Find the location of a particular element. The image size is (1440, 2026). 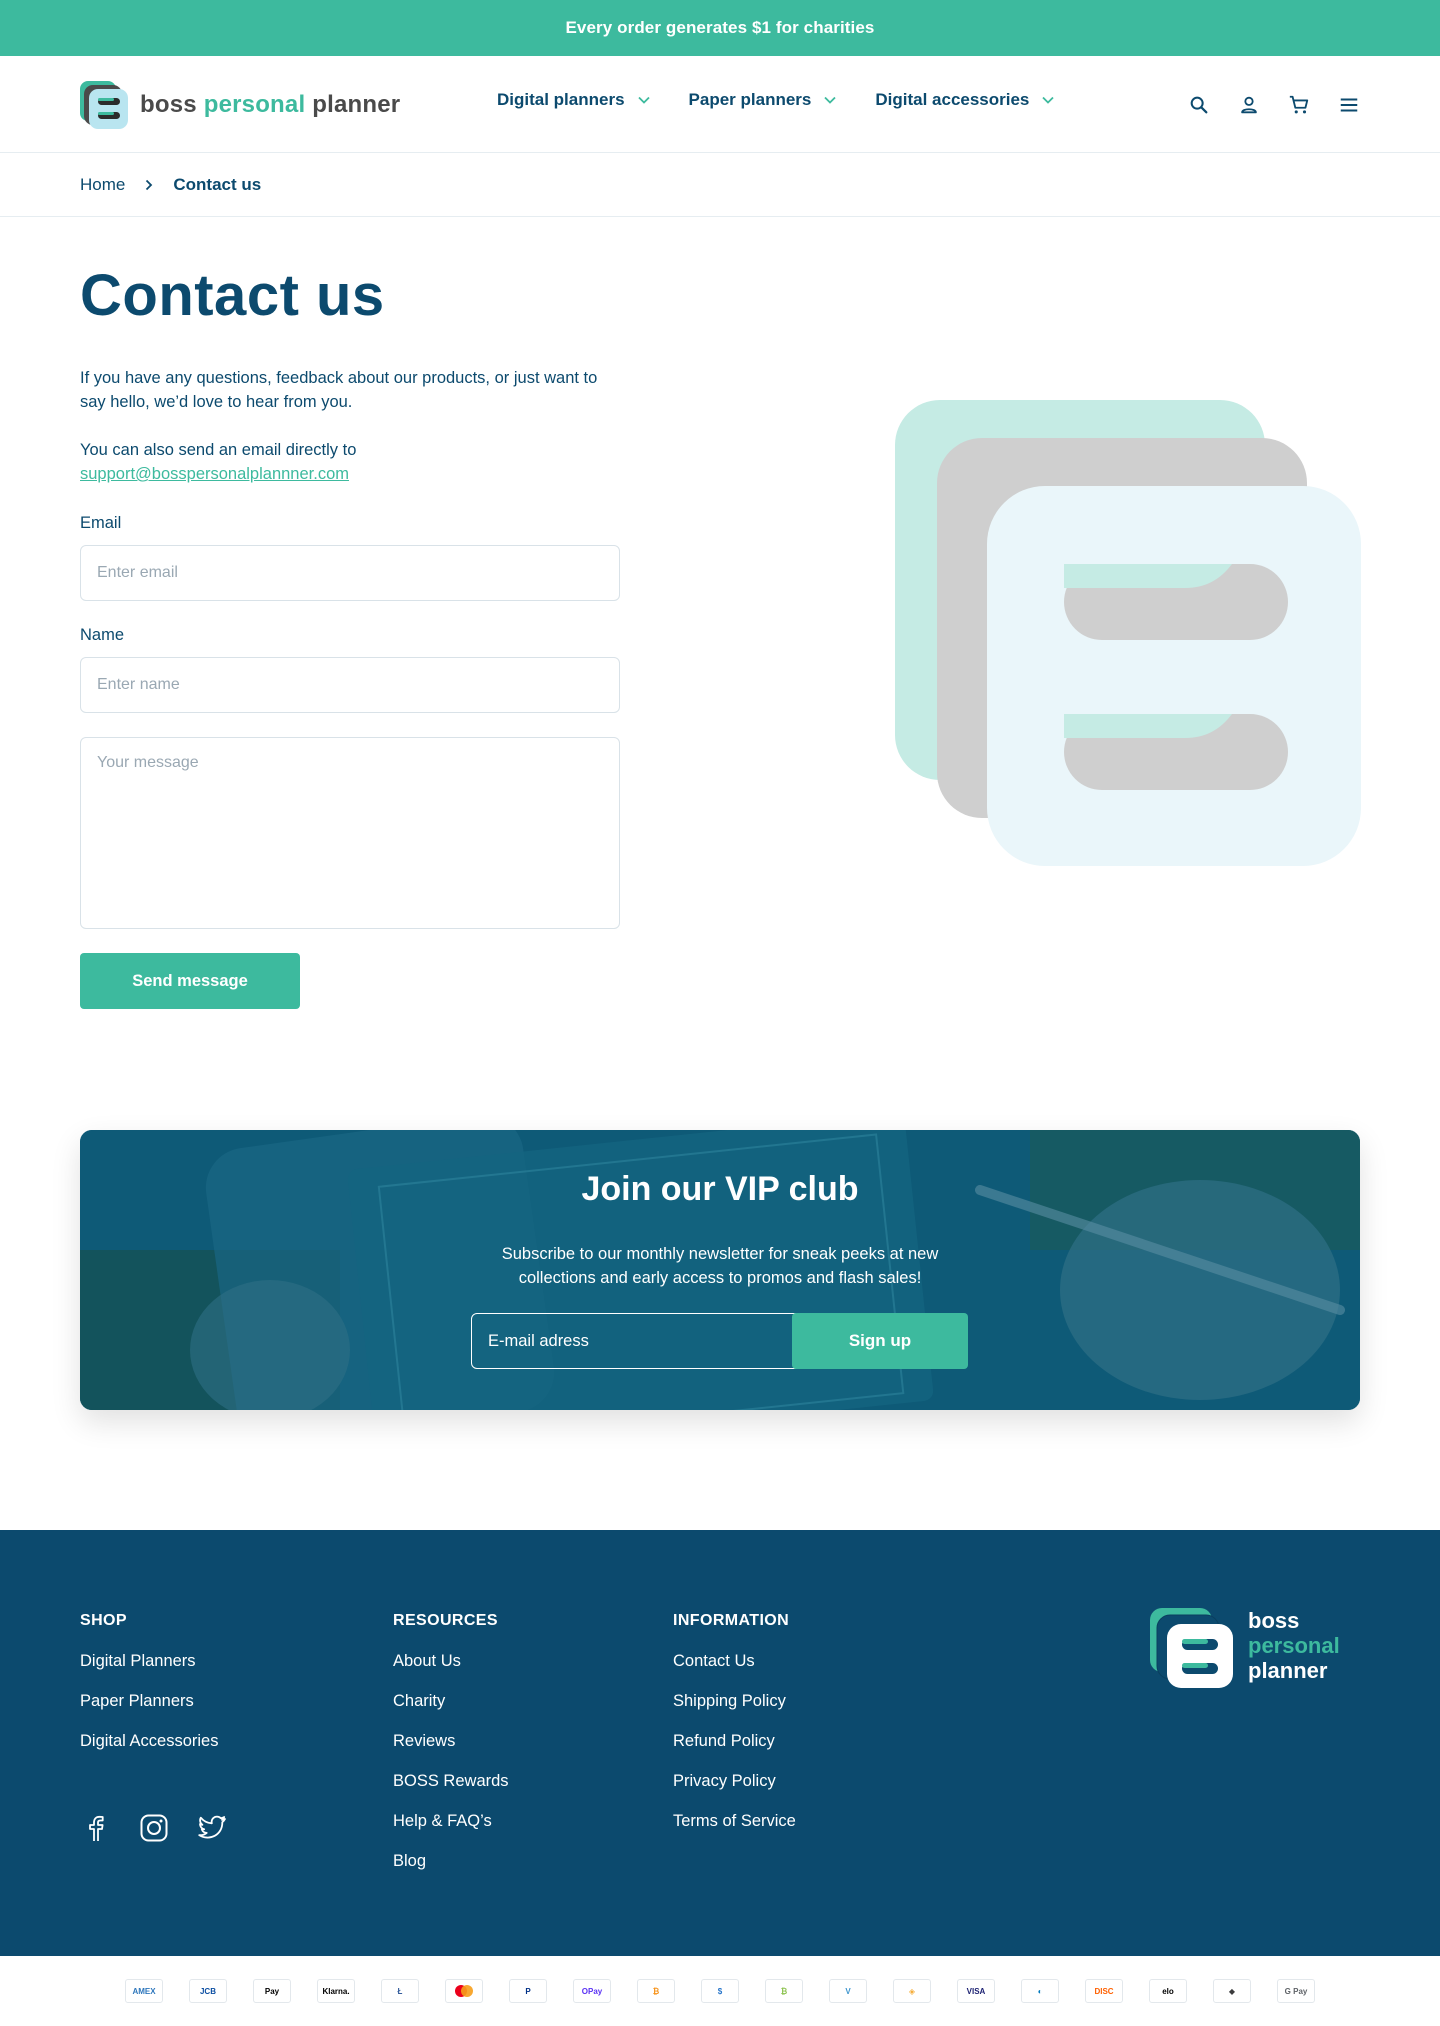

facebook-icon is located at coordinates (96, 1828).